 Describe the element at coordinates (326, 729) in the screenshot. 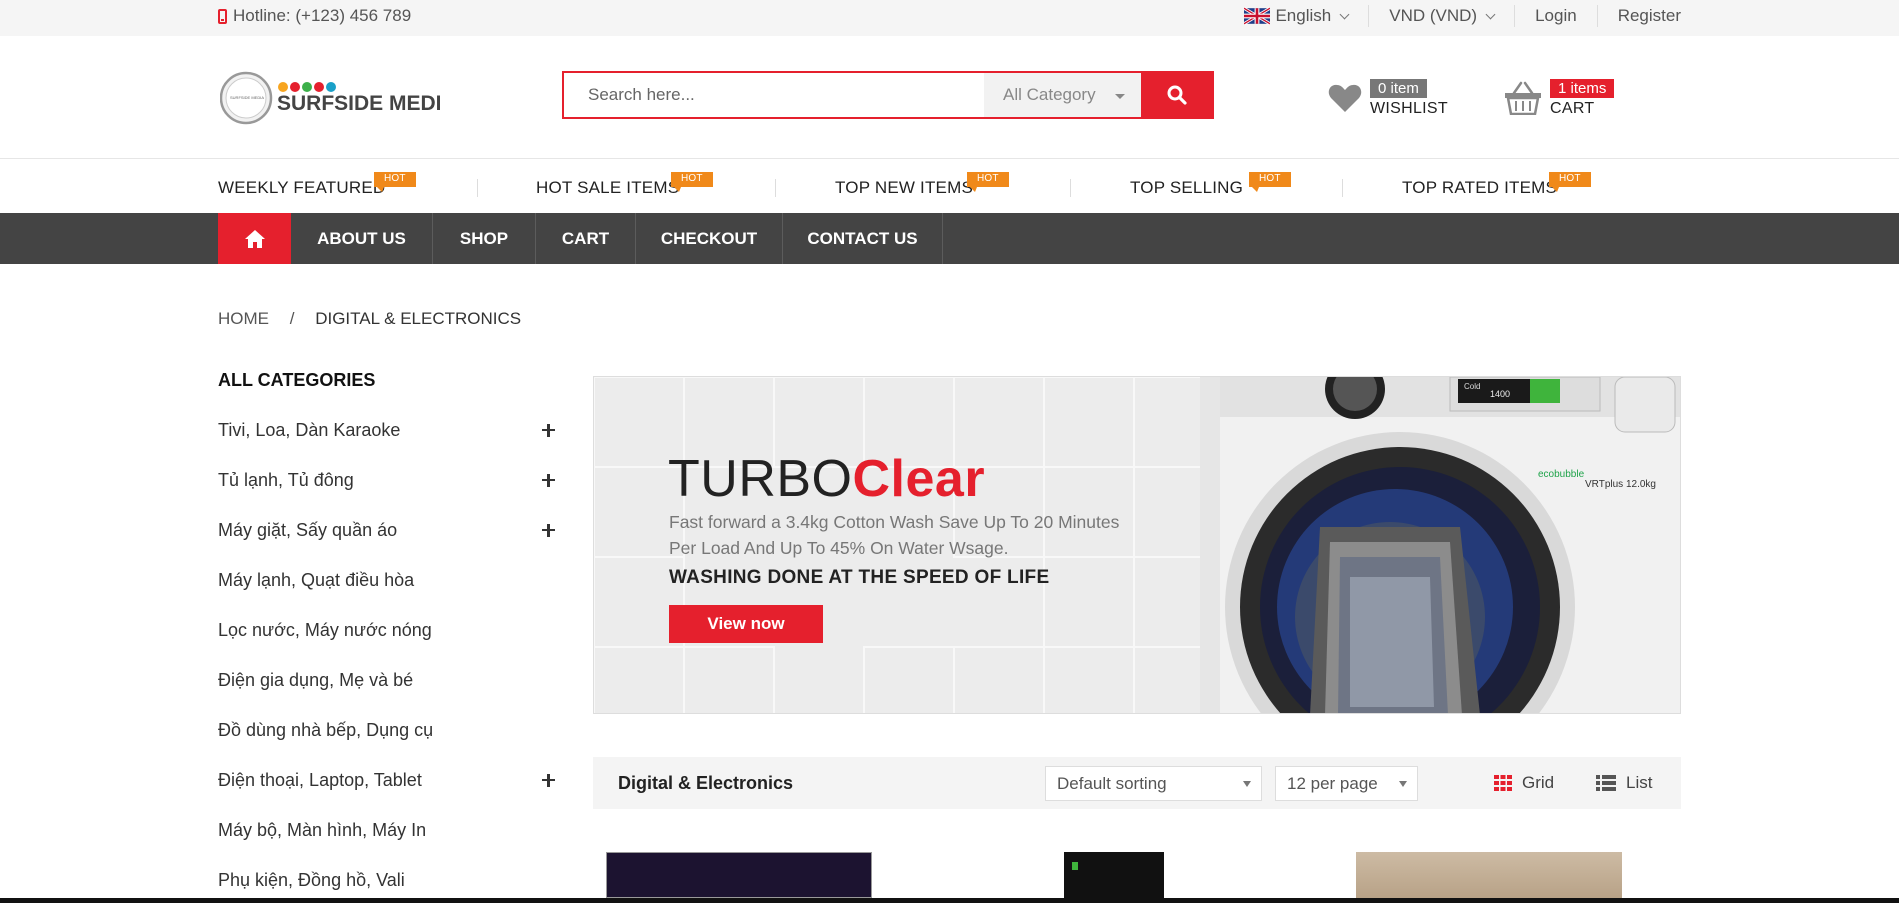

I see `category-label: Đồ dùng nhà bếp, Dụng cụ` at that location.